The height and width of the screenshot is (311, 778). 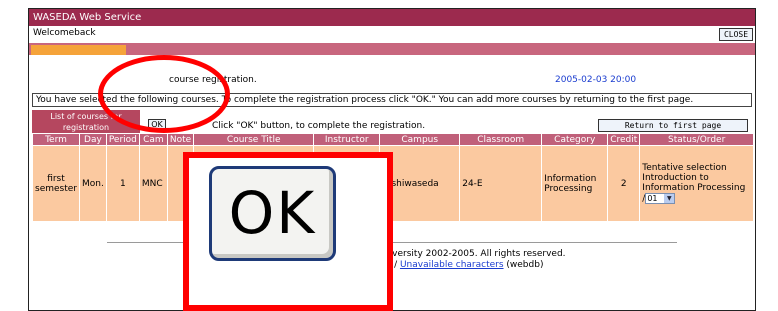 What do you see at coordinates (180, 139) in the screenshot?
I see `header-note: Note` at bounding box center [180, 139].